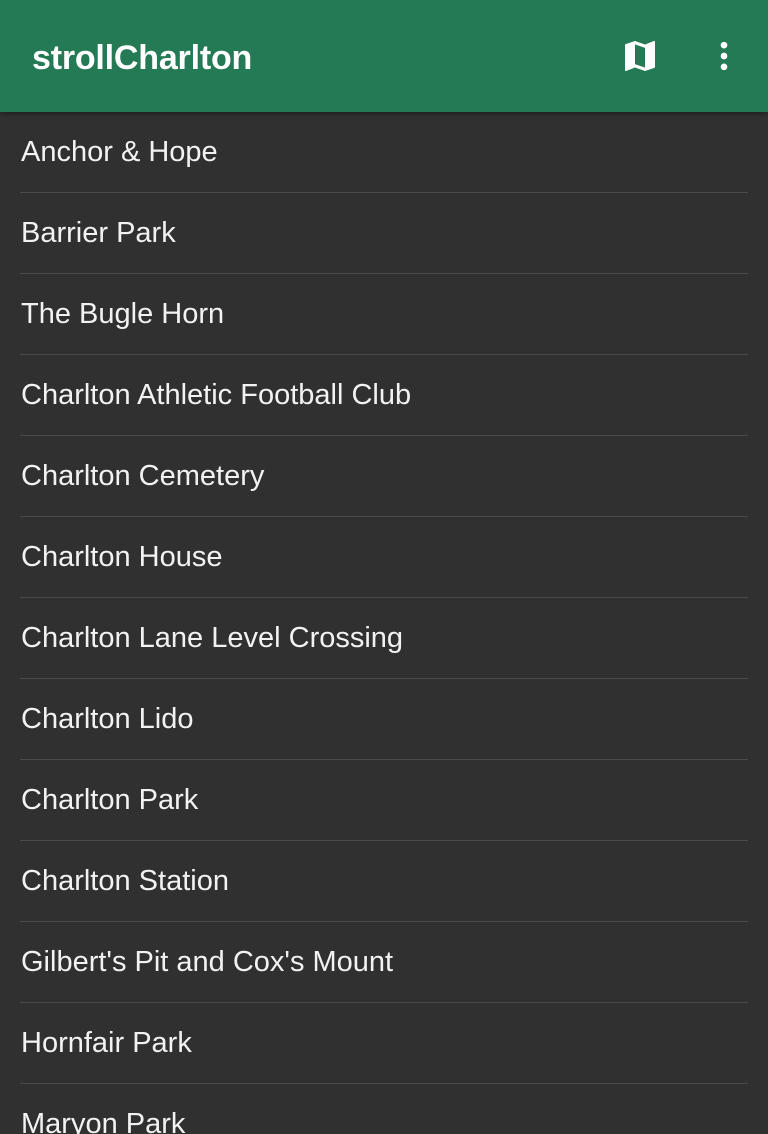 The image size is (768, 1134). I want to click on list-item-label: Charlton Lane Level Crossing, so click(212, 638).